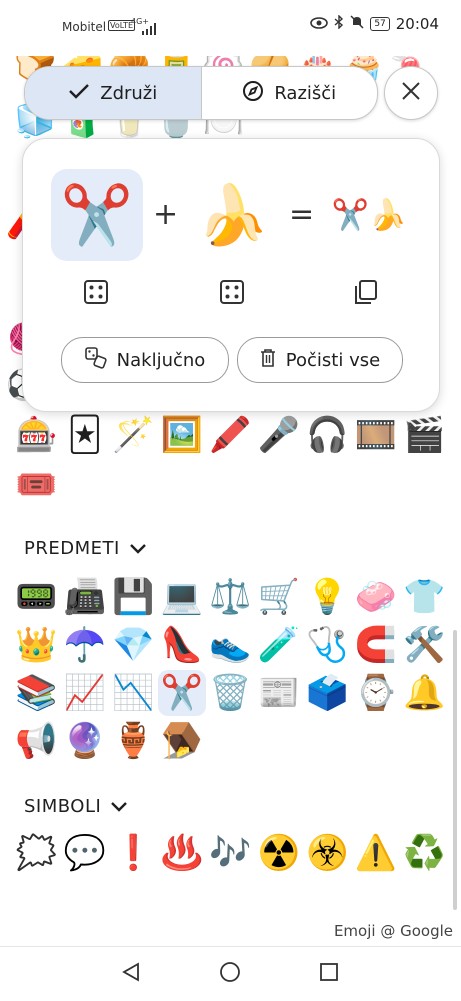  Describe the element at coordinates (376, 645) in the screenshot. I see `emoji-tile: 🧲` at that location.